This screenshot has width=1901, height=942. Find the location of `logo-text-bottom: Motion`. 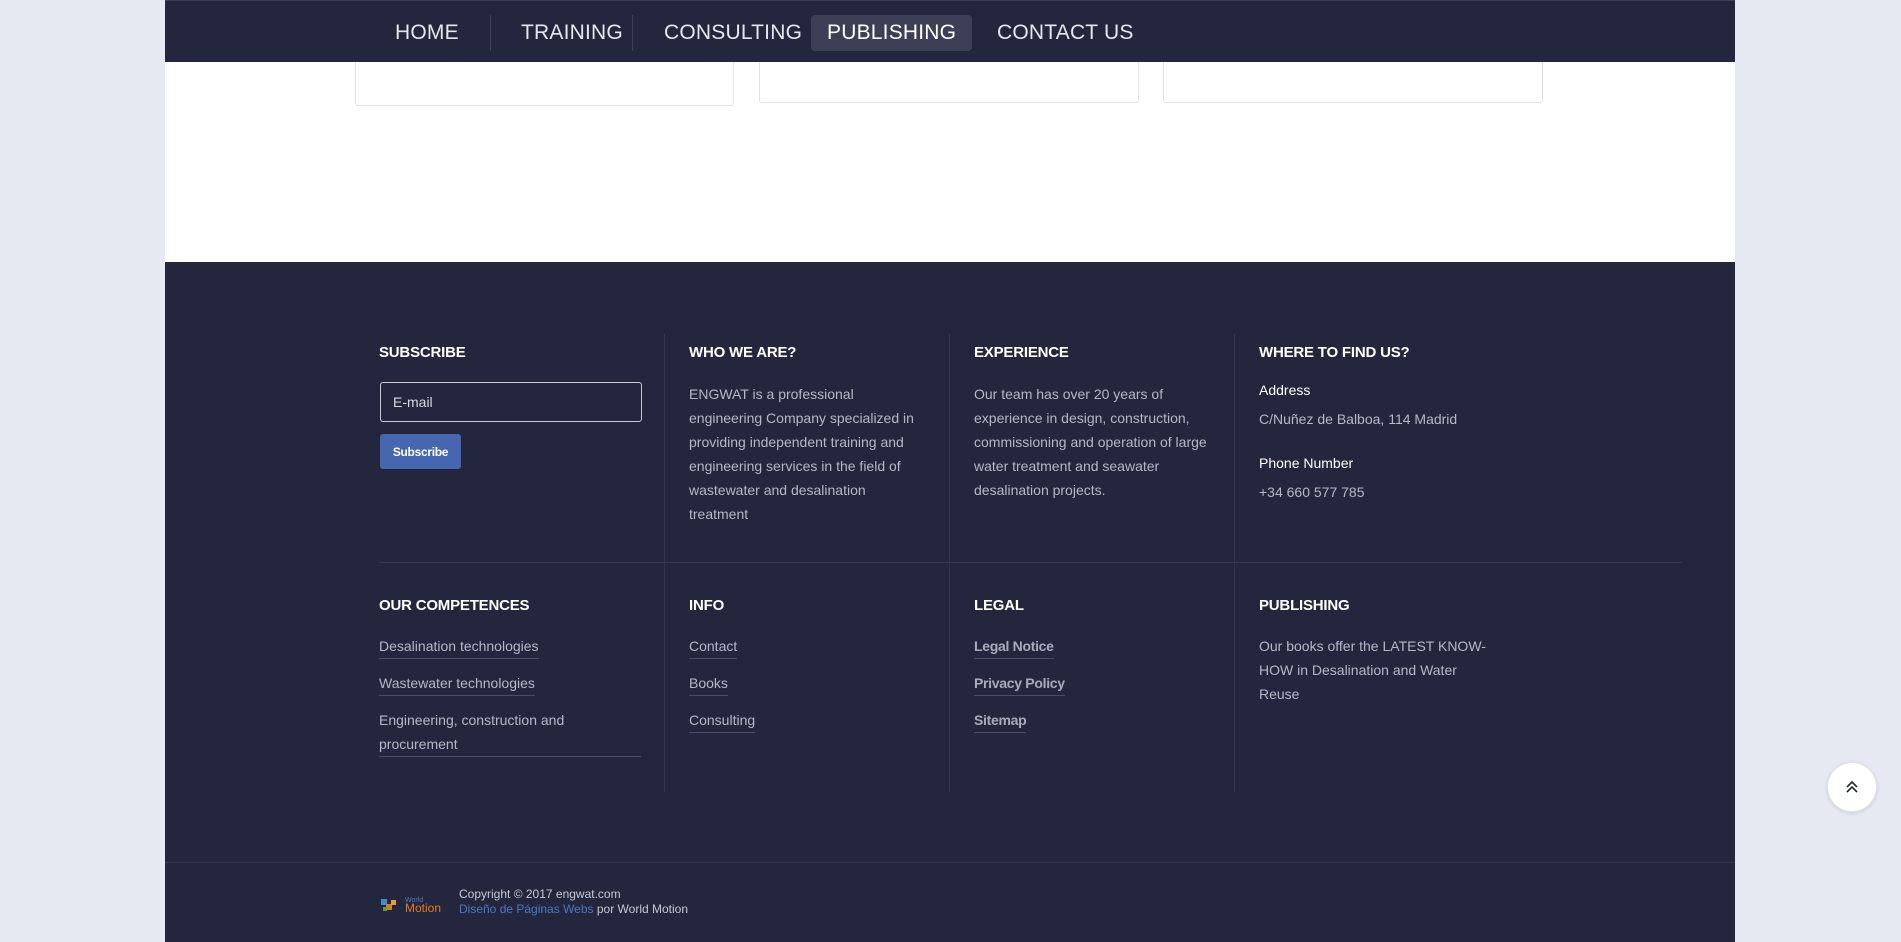

logo-text-bottom: Motion is located at coordinates (423, 908).